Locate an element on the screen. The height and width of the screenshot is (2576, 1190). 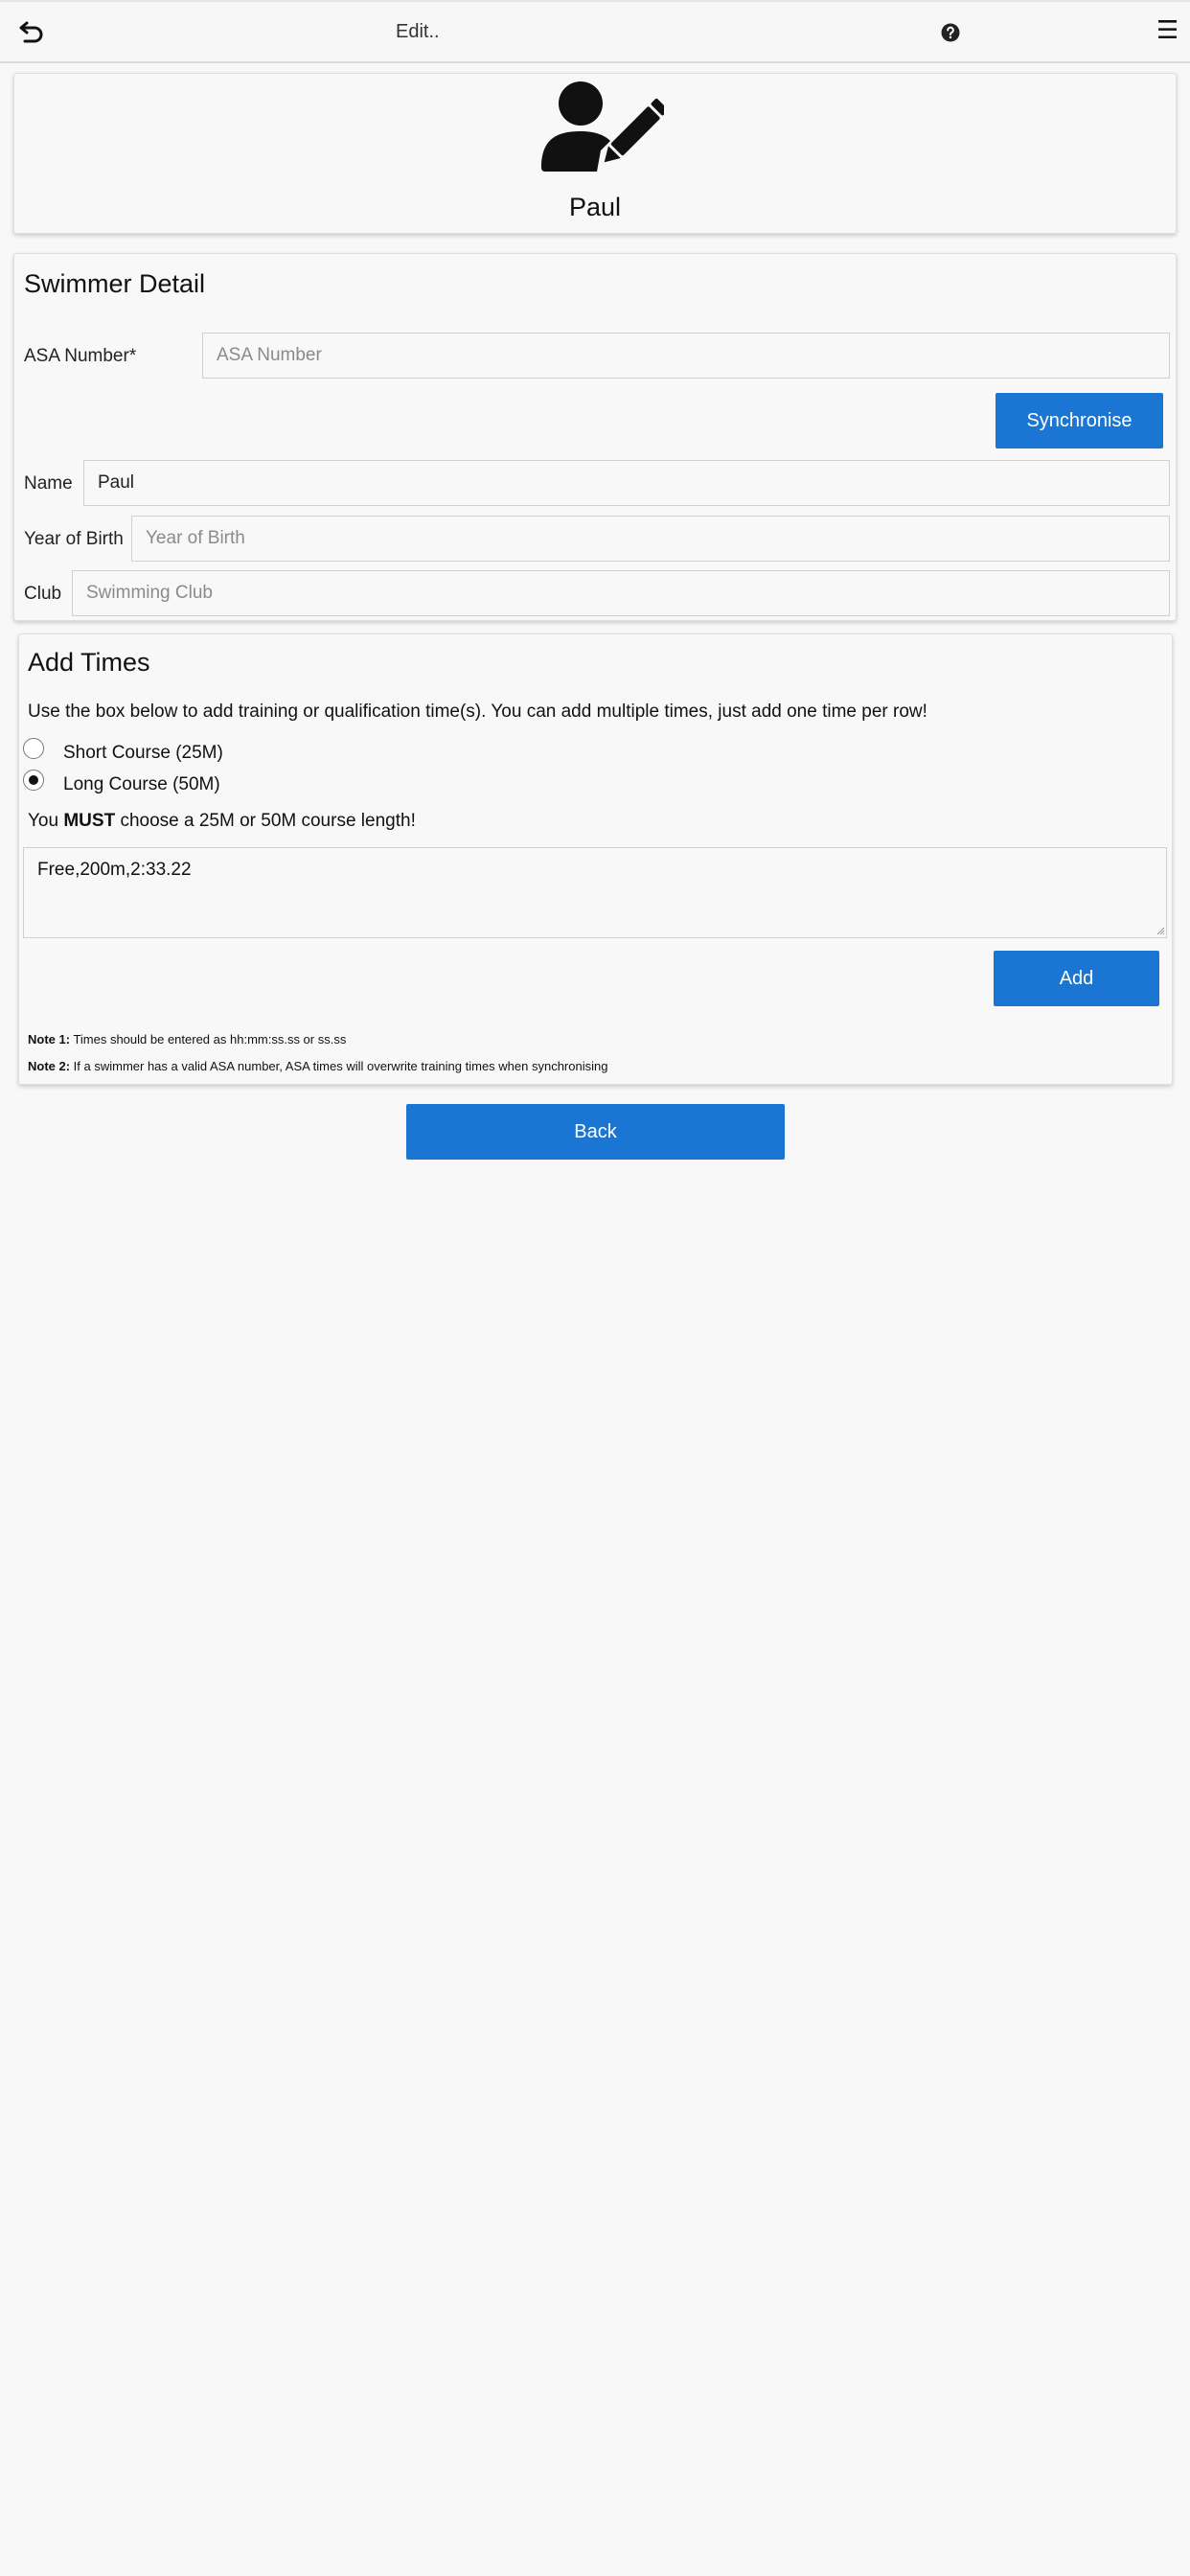
asa-number-input is located at coordinates (686, 356).